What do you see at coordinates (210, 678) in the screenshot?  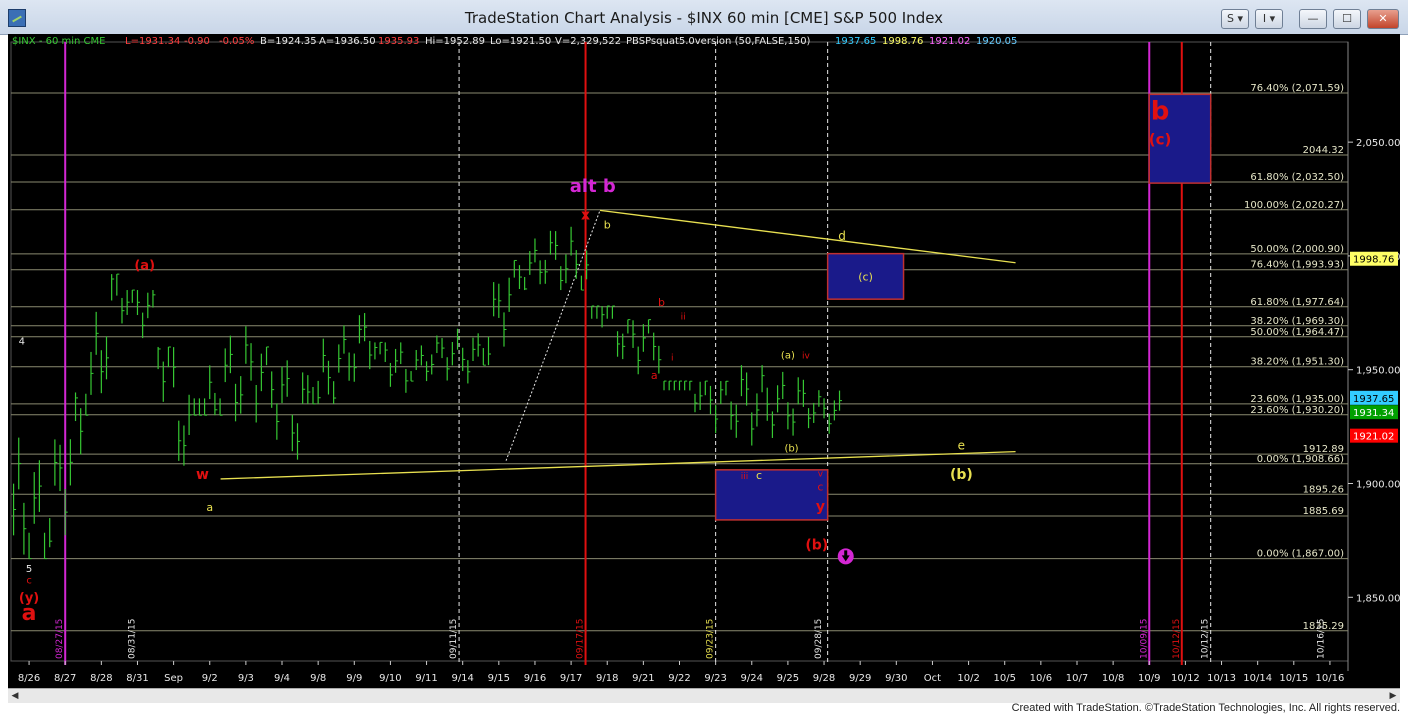 I see `x-axis-tick-label: 9/2` at bounding box center [210, 678].